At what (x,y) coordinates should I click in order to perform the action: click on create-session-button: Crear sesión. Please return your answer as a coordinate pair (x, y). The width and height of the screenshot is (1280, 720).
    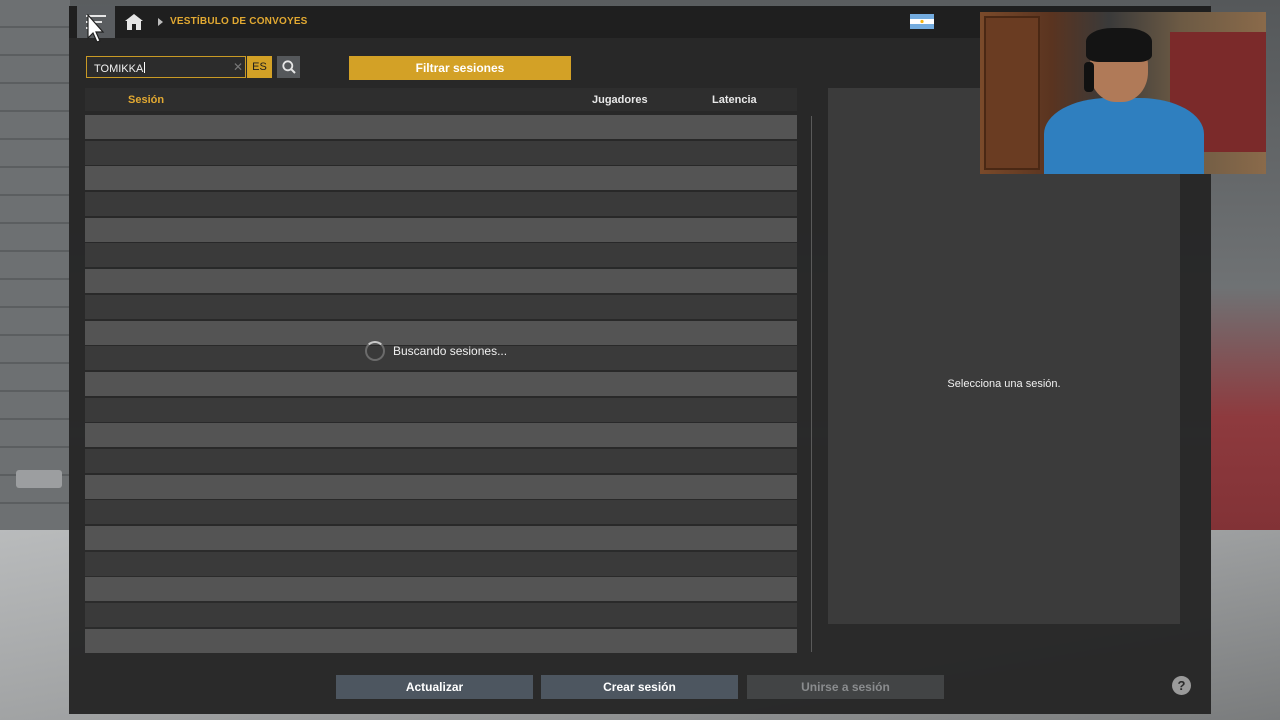
    Looking at the image, I should click on (639, 687).